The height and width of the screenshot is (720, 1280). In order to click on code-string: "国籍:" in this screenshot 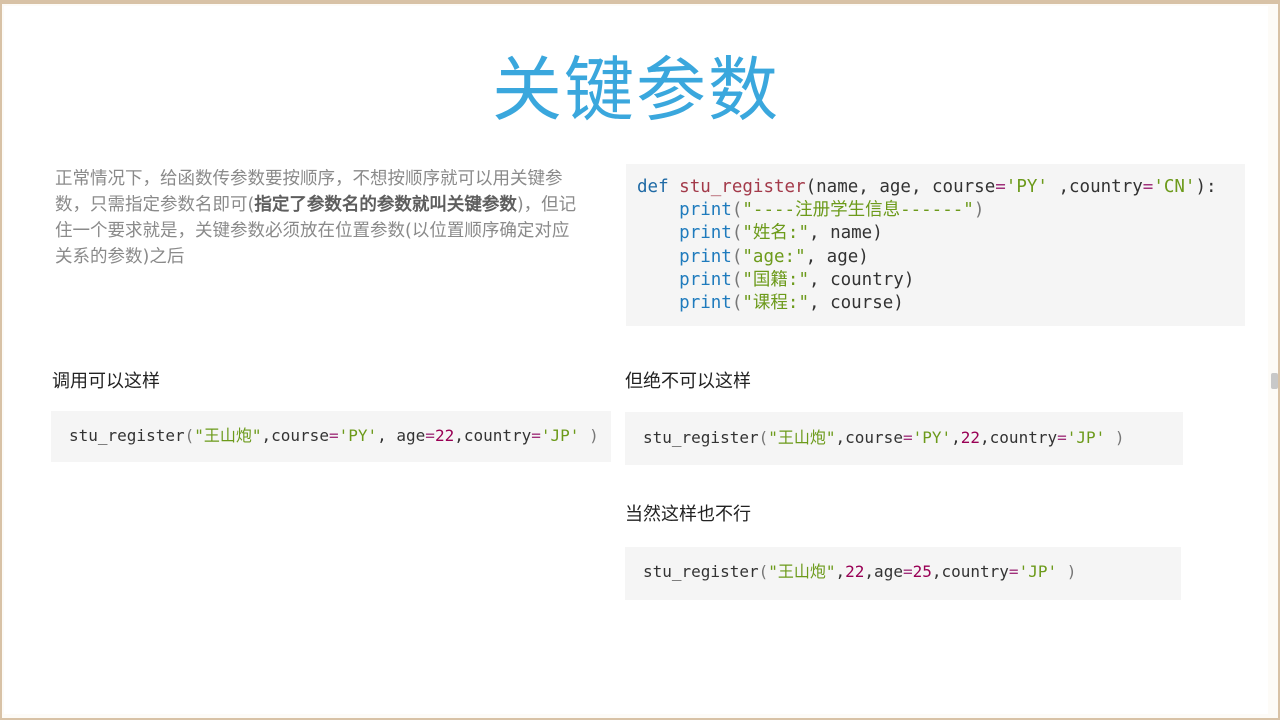, I will do `click(775, 279)`.